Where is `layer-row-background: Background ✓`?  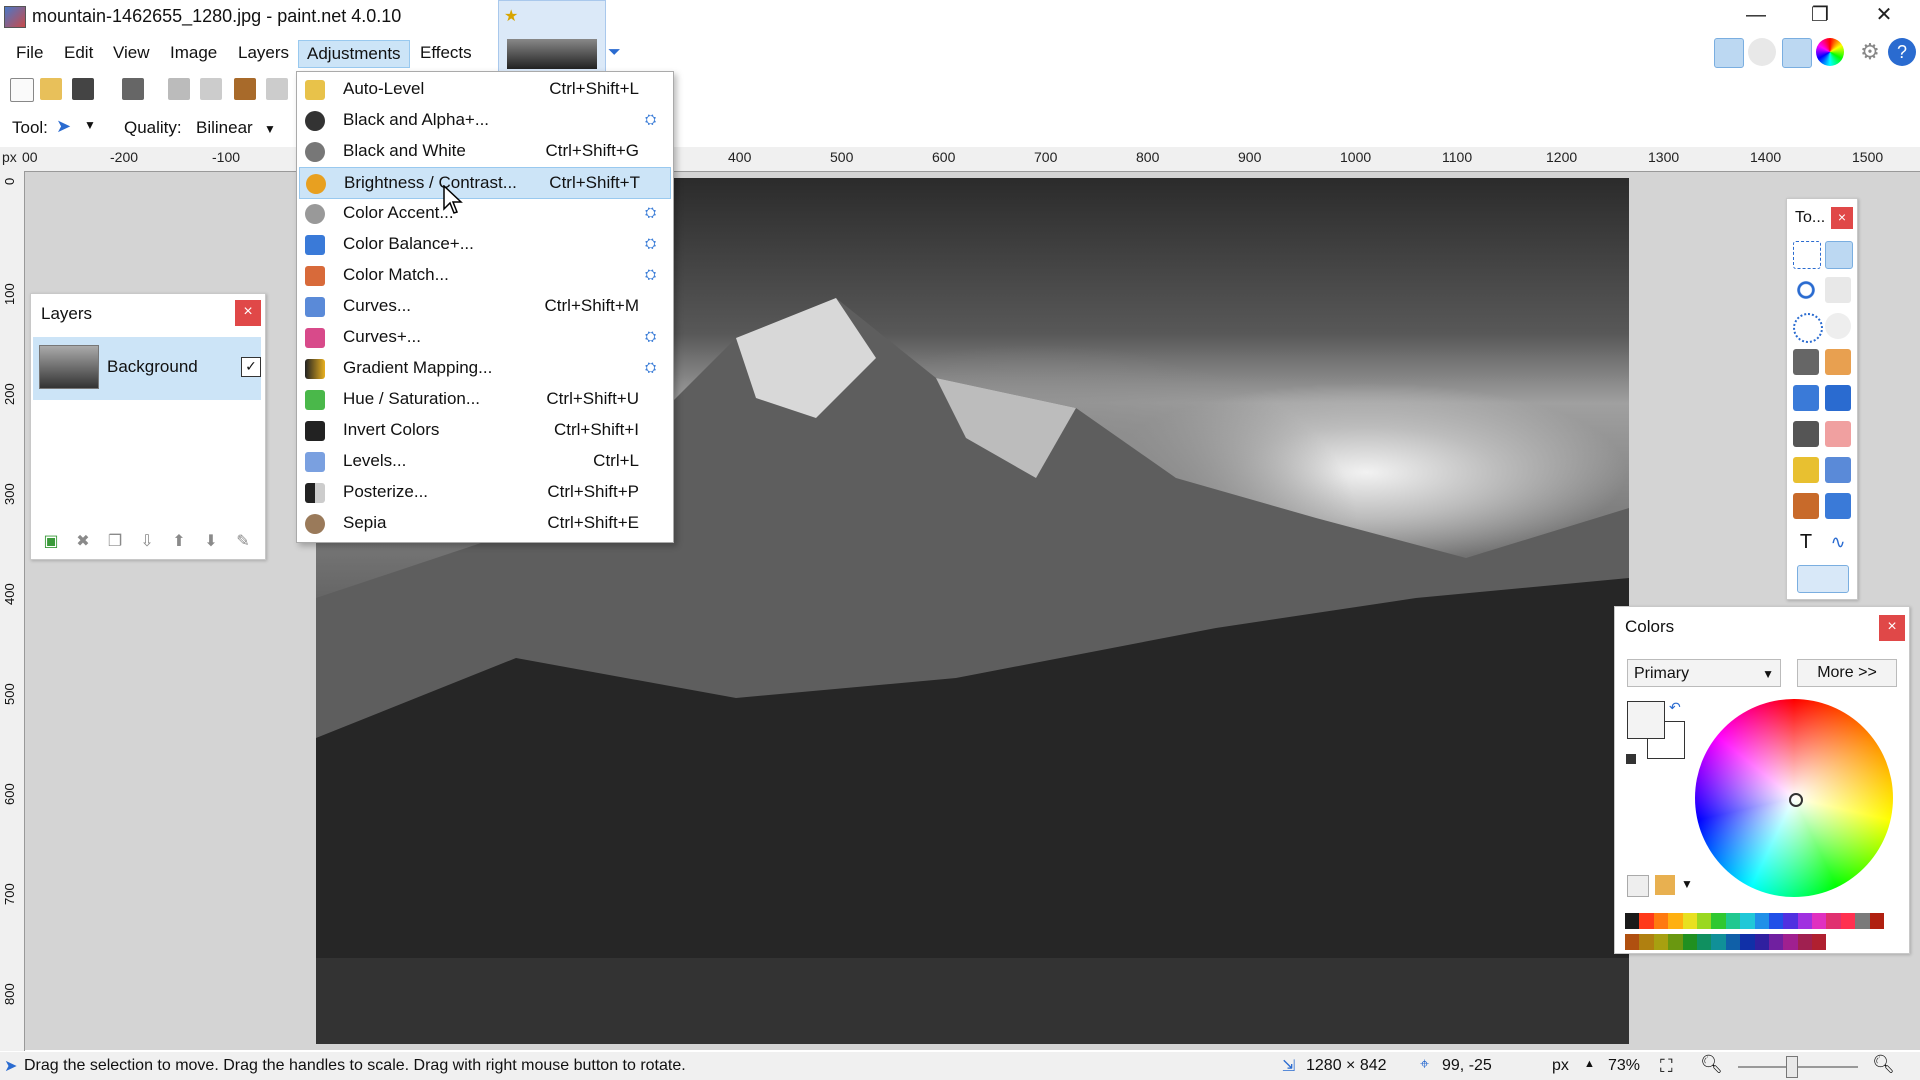 layer-row-background: Background ✓ is located at coordinates (147, 368).